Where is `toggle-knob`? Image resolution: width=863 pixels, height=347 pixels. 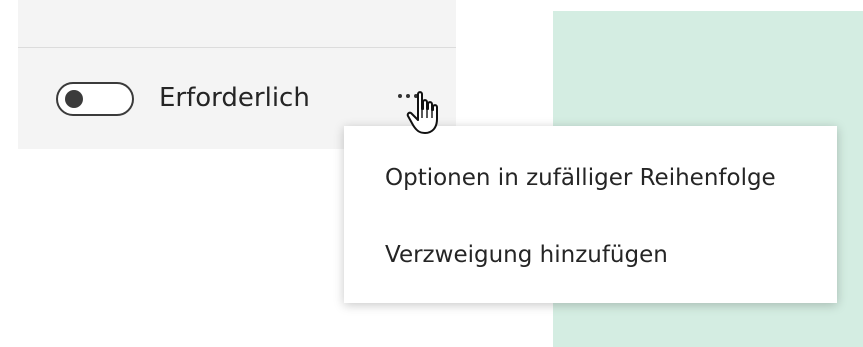 toggle-knob is located at coordinates (74, 99).